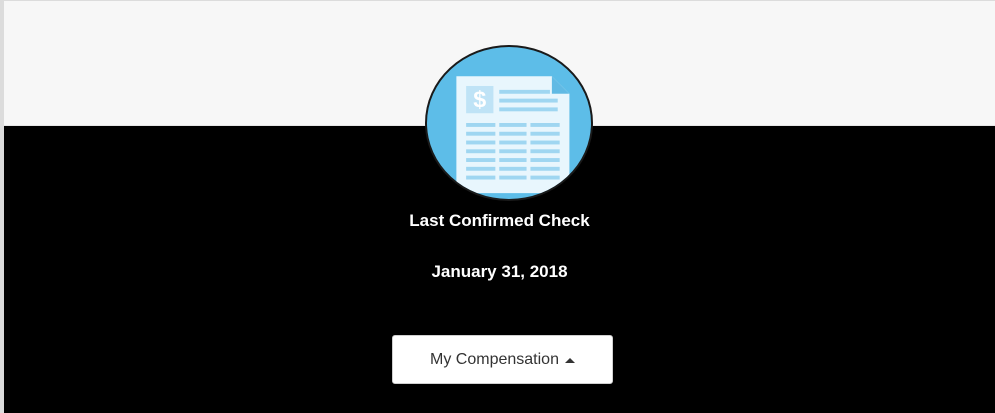  What do you see at coordinates (499, 220) in the screenshot?
I see `card-title: Last Confirmed Check` at bounding box center [499, 220].